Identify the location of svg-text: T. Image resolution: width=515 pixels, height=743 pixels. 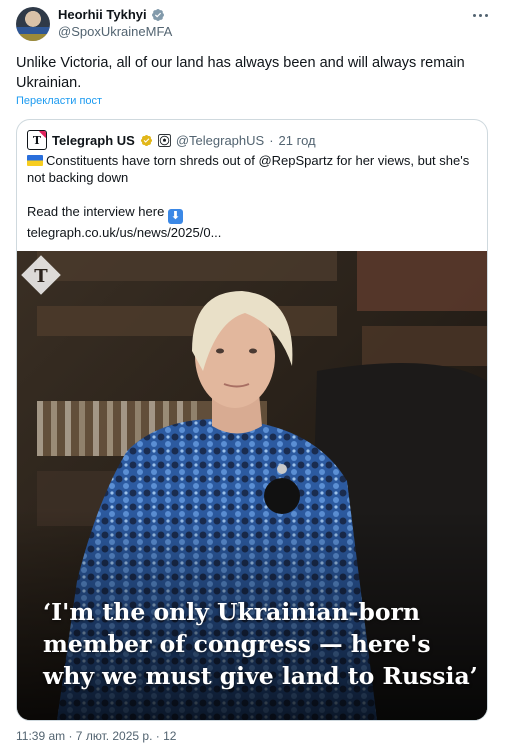
(41, 276).